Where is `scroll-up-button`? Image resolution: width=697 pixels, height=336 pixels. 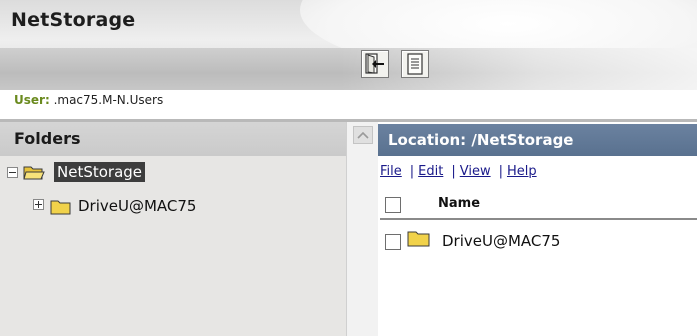 scroll-up-button is located at coordinates (363, 135).